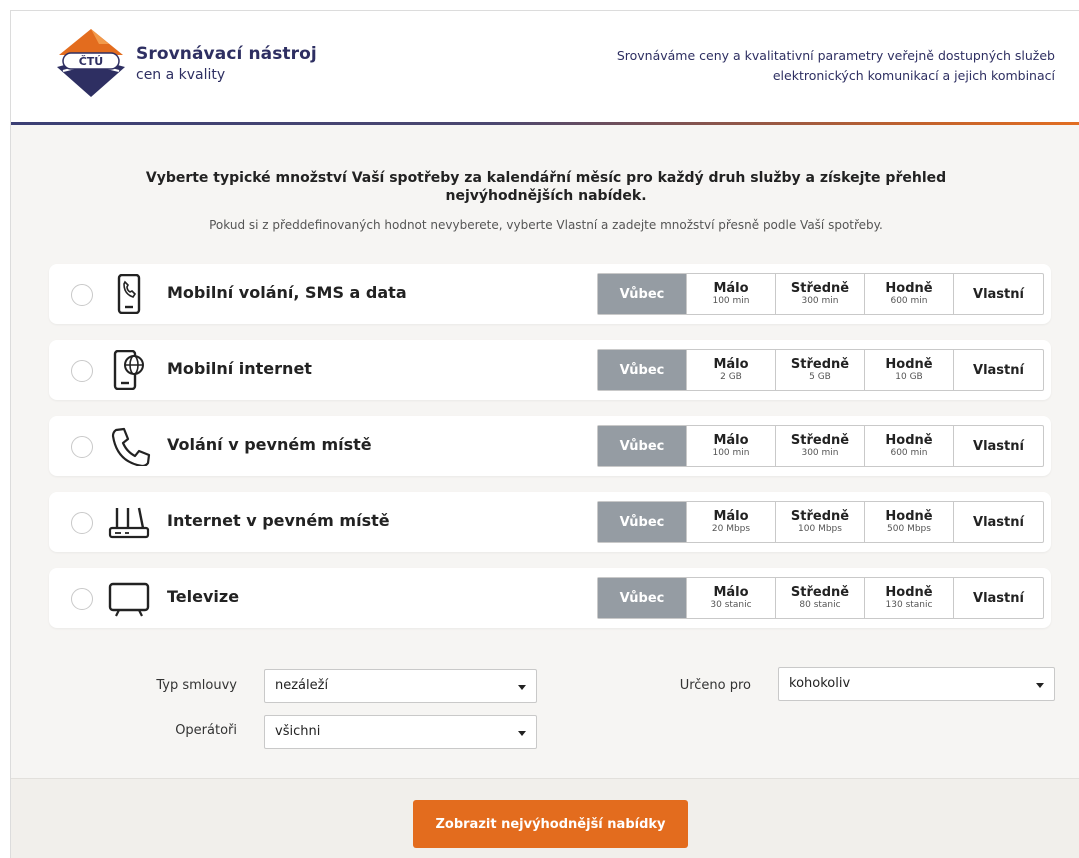  I want to click on operators-select: všichni, so click(400, 732).